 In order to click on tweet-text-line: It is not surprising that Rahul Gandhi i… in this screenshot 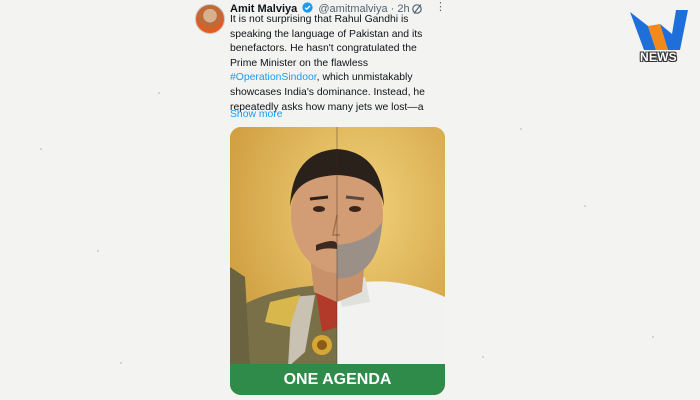, I will do `click(319, 19)`.